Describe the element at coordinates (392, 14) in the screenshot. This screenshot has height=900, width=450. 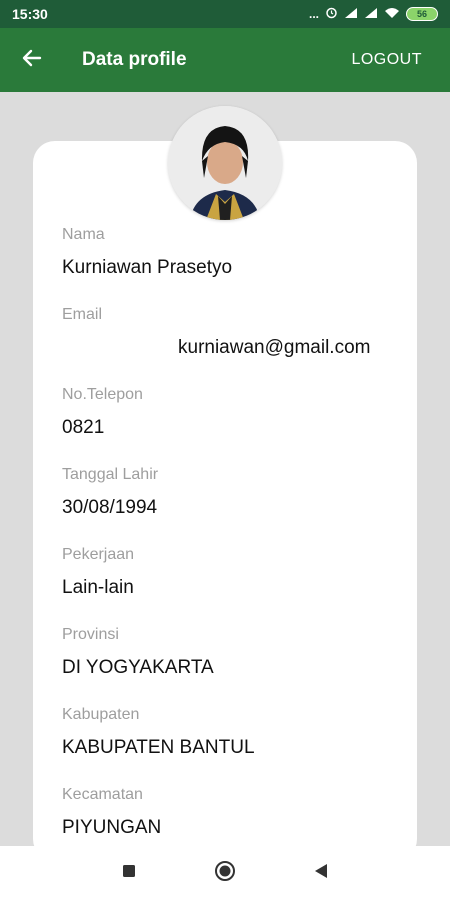
I see `wifi-icon` at that location.